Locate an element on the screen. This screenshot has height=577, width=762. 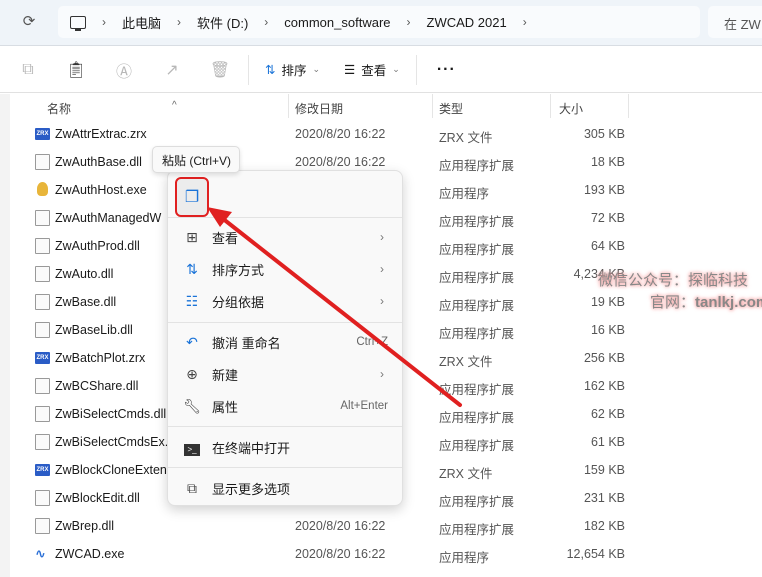
share-icon: ↗ is located at coordinates (172, 70).